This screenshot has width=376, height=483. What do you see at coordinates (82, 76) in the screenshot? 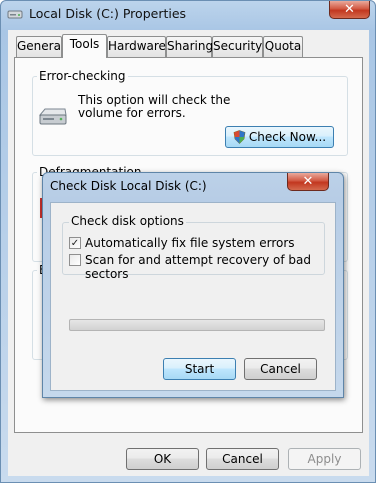
I see `error-checking-label: Error-checking` at bounding box center [82, 76].